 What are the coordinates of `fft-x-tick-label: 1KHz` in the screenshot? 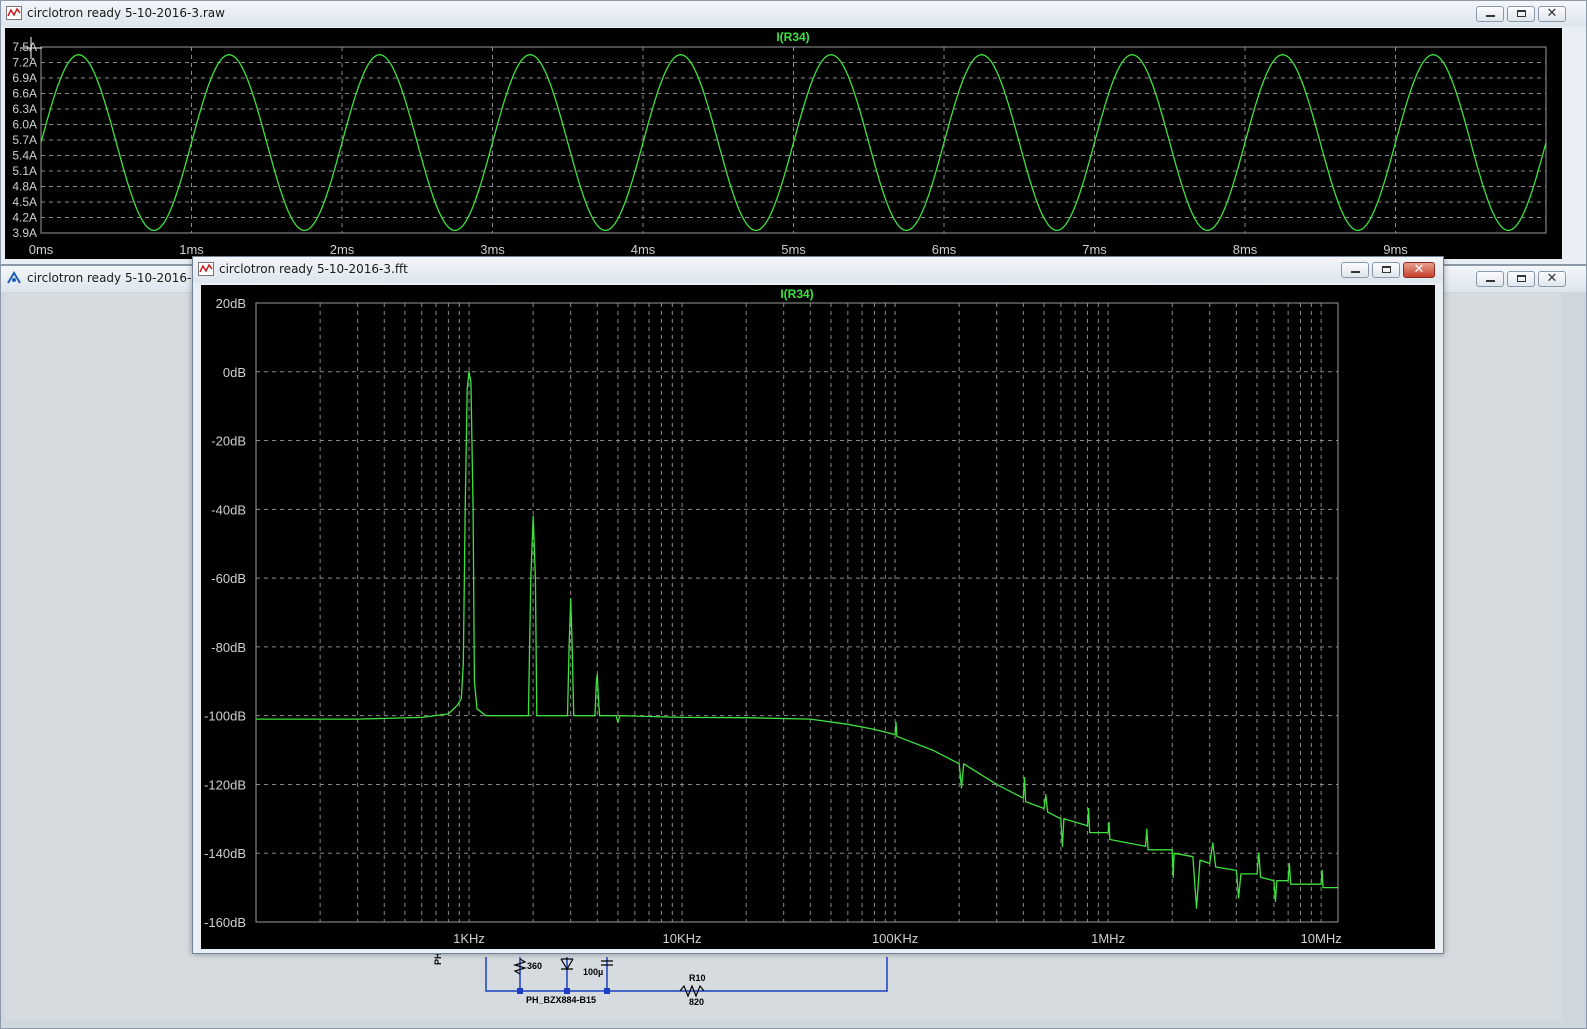 It's located at (469, 938).